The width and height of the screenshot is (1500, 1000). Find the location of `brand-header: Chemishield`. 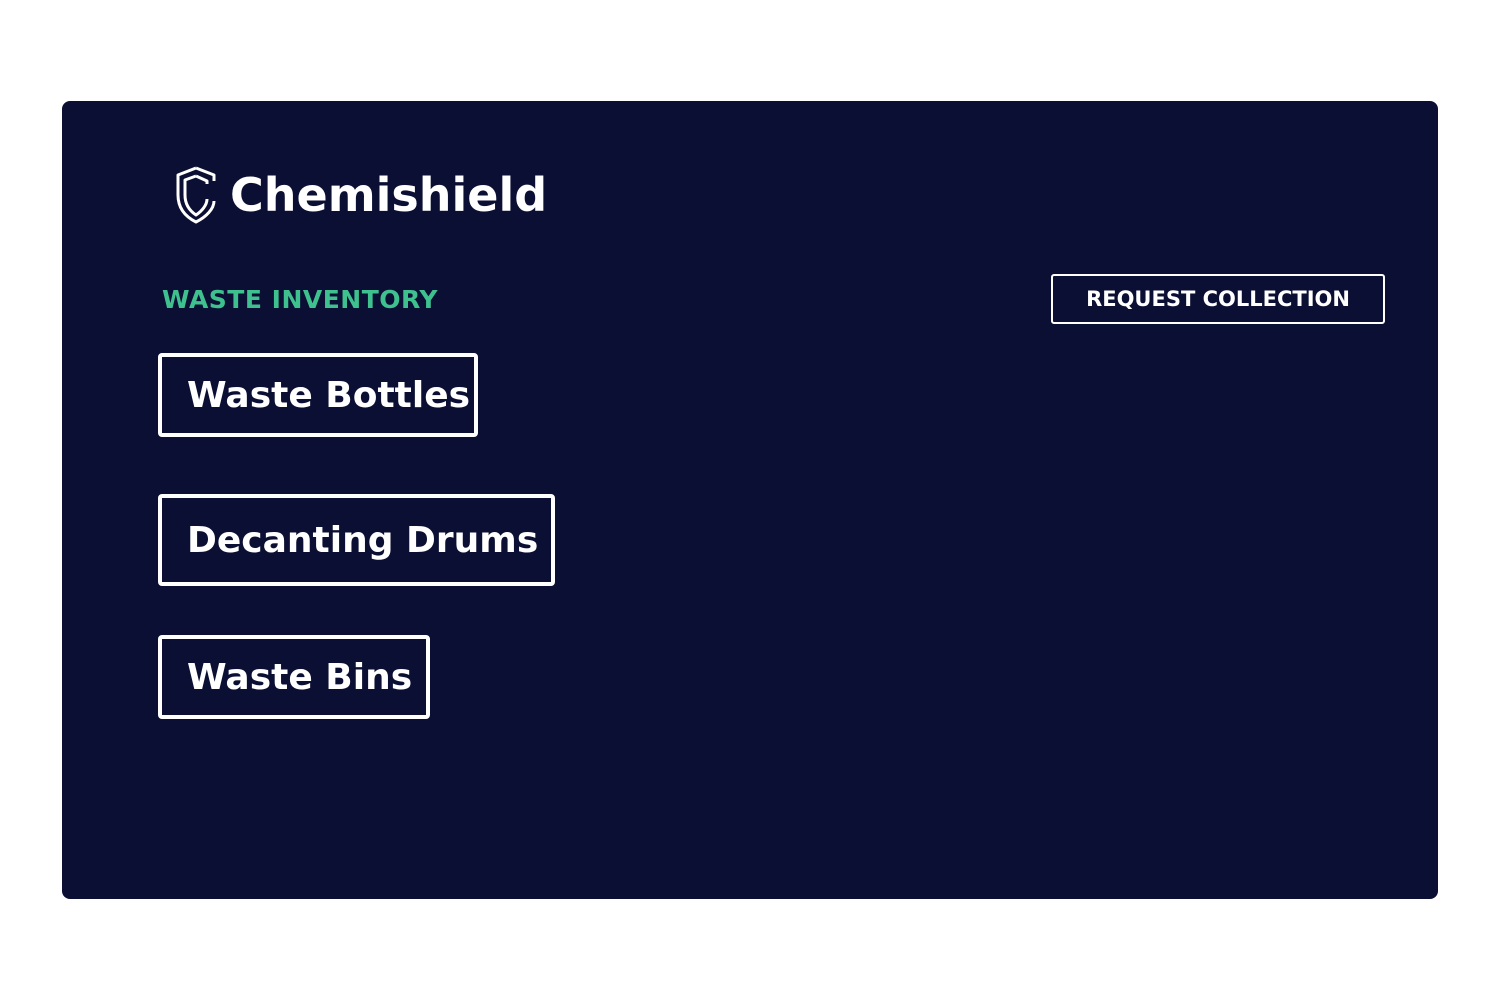

brand-header: Chemishield is located at coordinates (359, 195).